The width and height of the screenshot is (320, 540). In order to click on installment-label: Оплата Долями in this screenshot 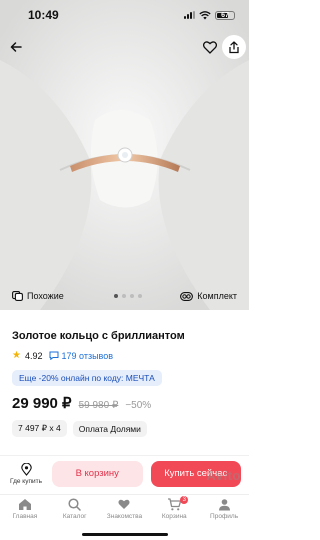, I will do `click(109, 428)`.